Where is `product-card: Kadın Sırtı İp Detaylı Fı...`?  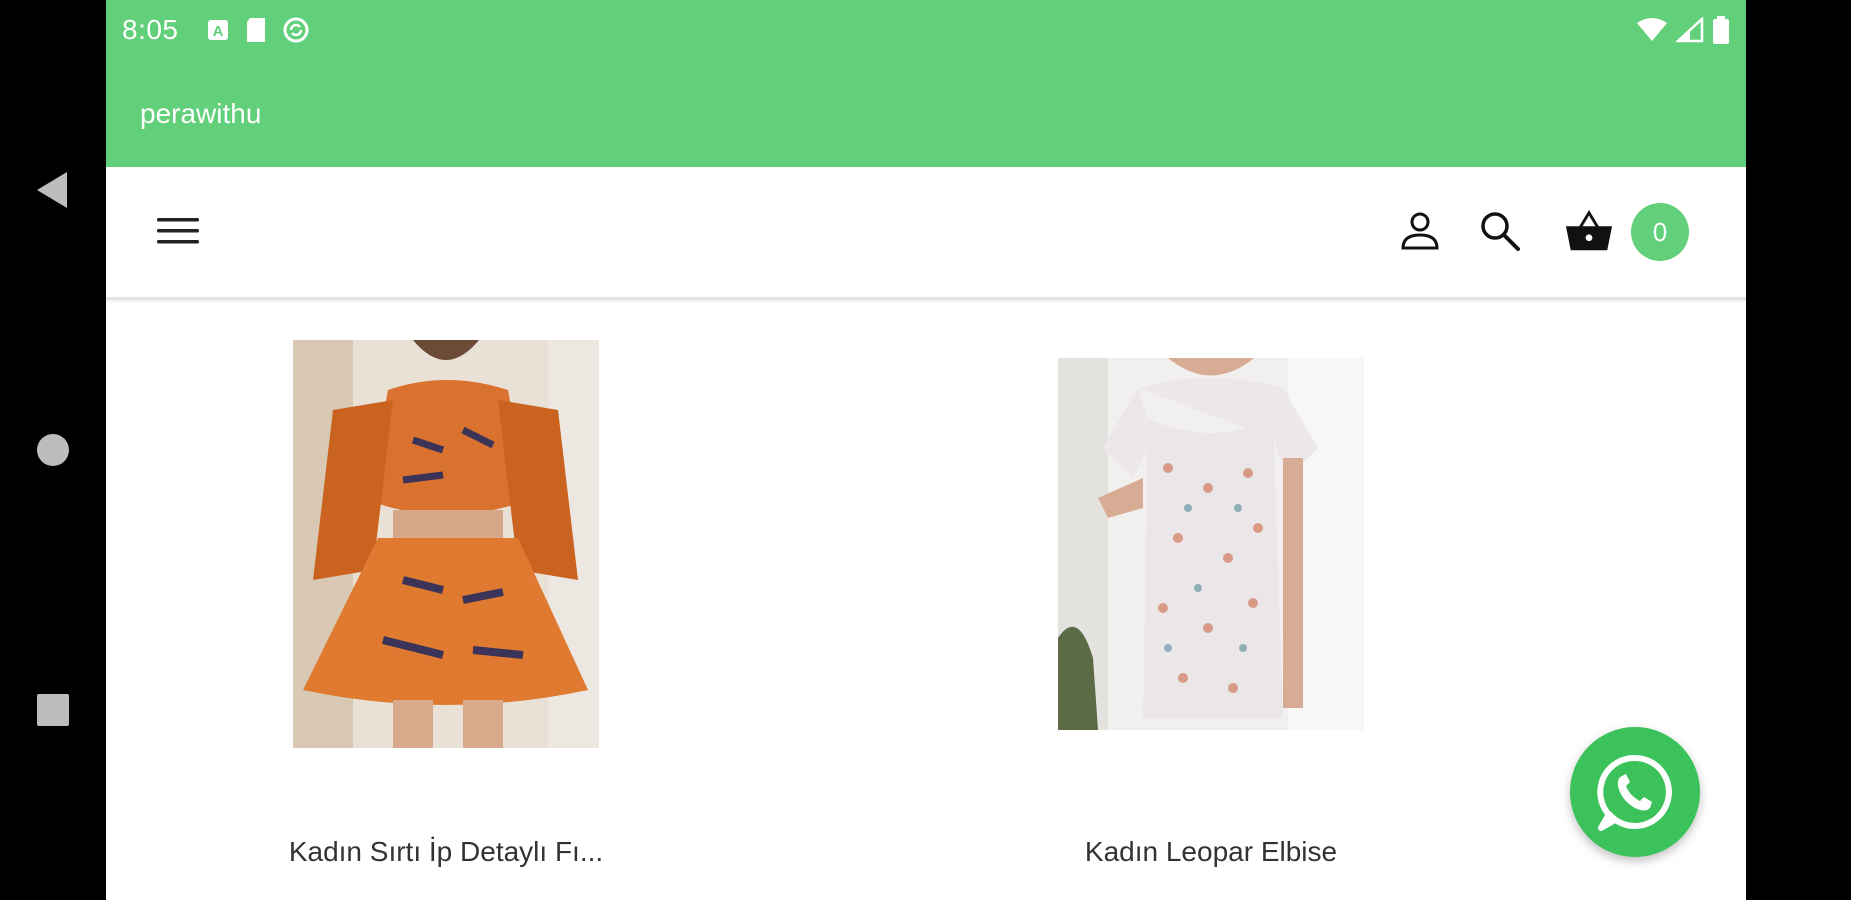
product-card: Kadın Sırtı İp Detaylı Fı... is located at coordinates (446, 603).